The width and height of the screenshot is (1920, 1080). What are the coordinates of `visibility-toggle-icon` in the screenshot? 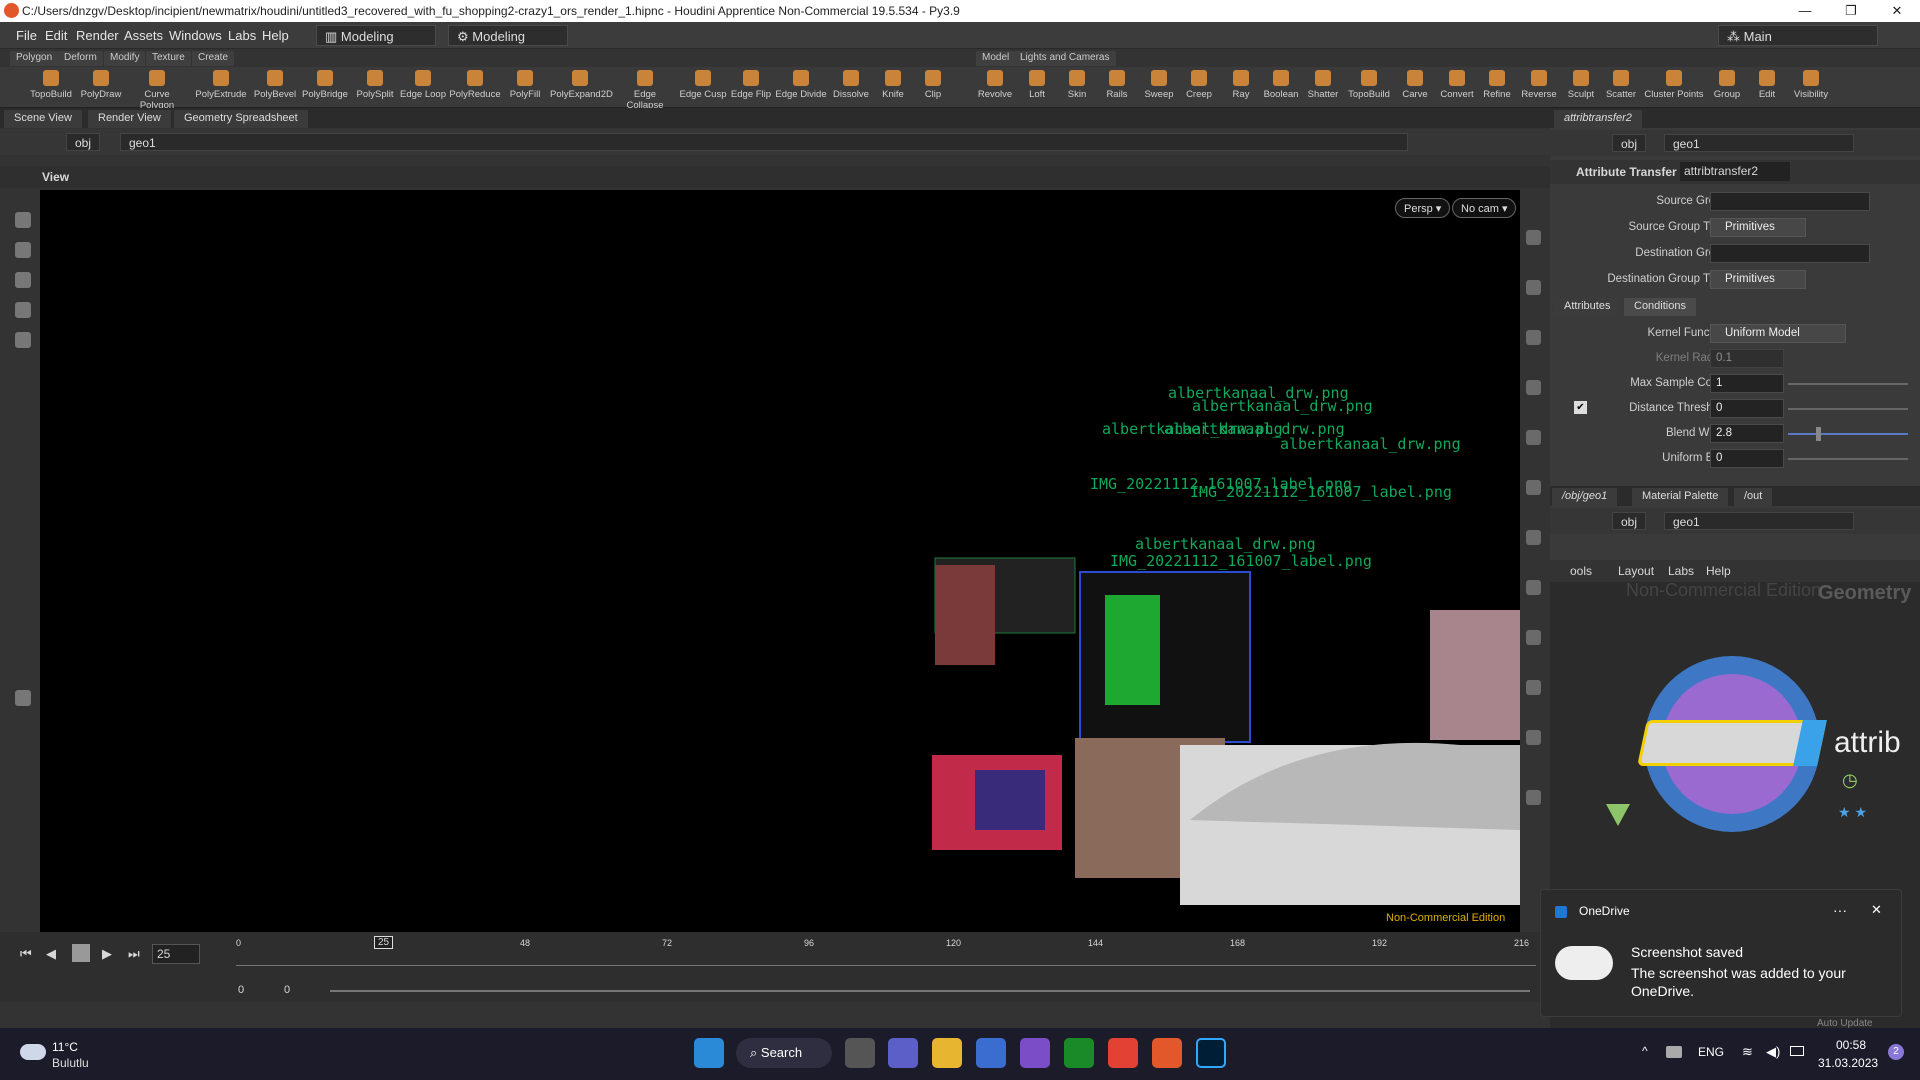 It's located at (1533, 687).